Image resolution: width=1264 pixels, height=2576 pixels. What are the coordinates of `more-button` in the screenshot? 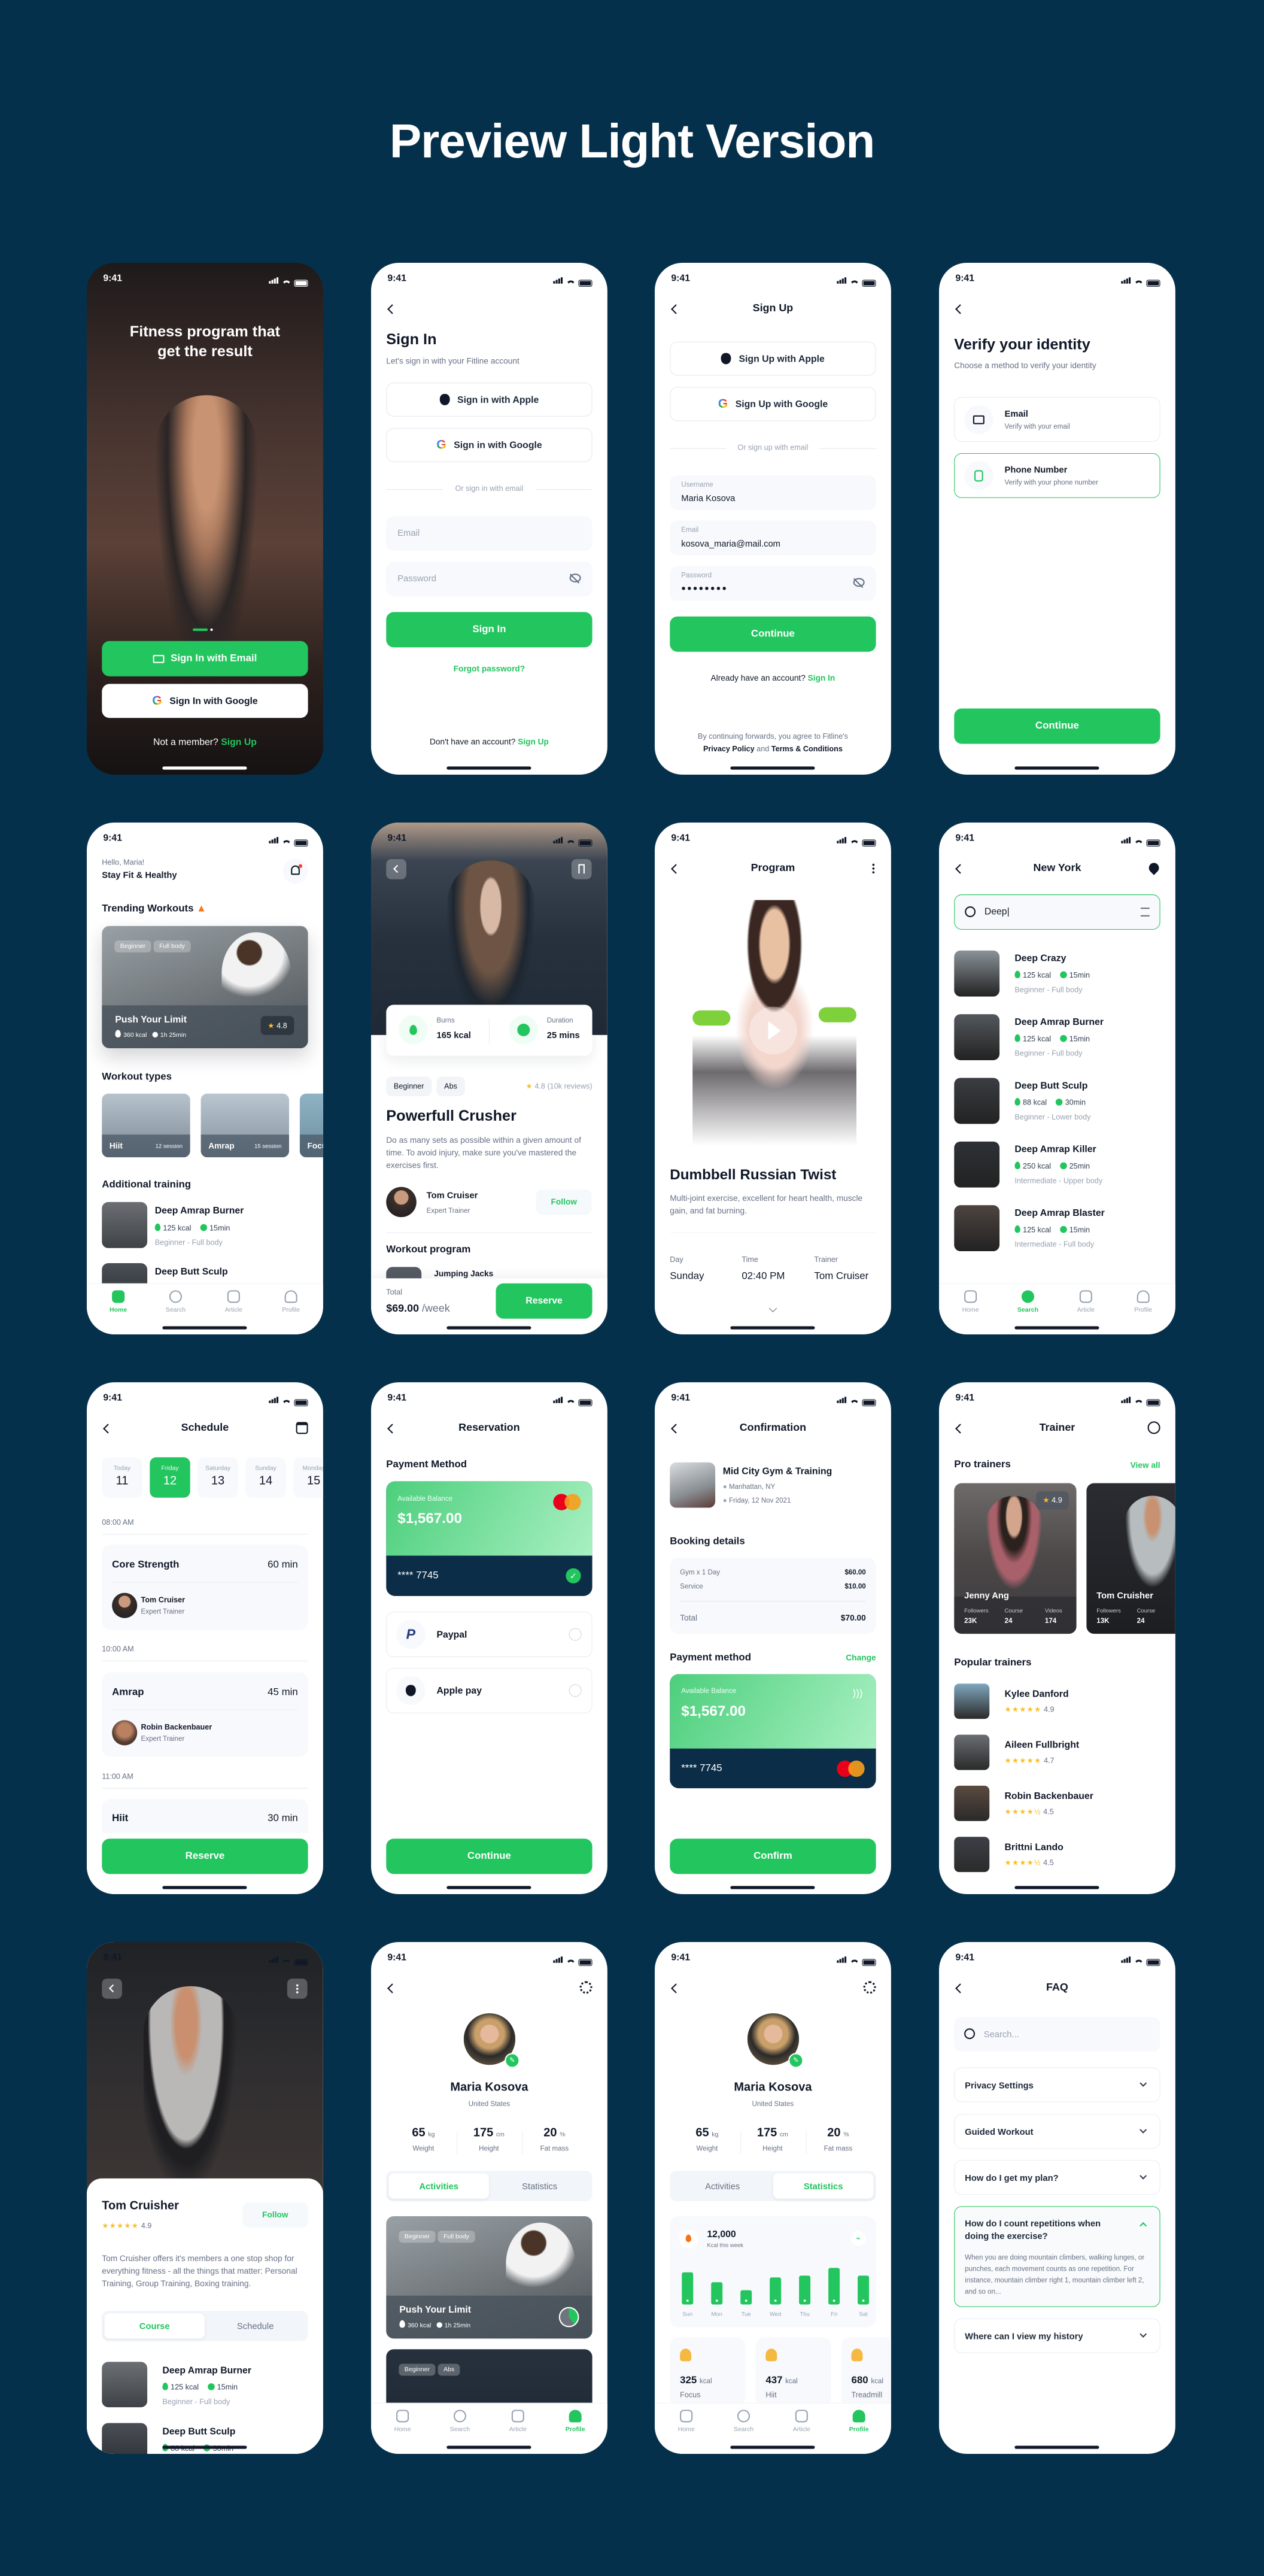 It's located at (297, 1989).